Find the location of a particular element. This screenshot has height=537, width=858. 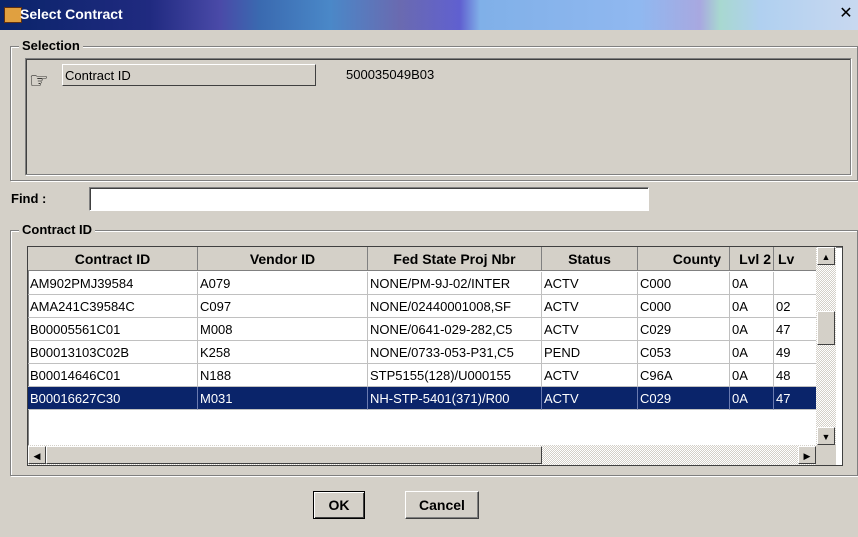

column-header-county: County is located at coordinates (684, 259).